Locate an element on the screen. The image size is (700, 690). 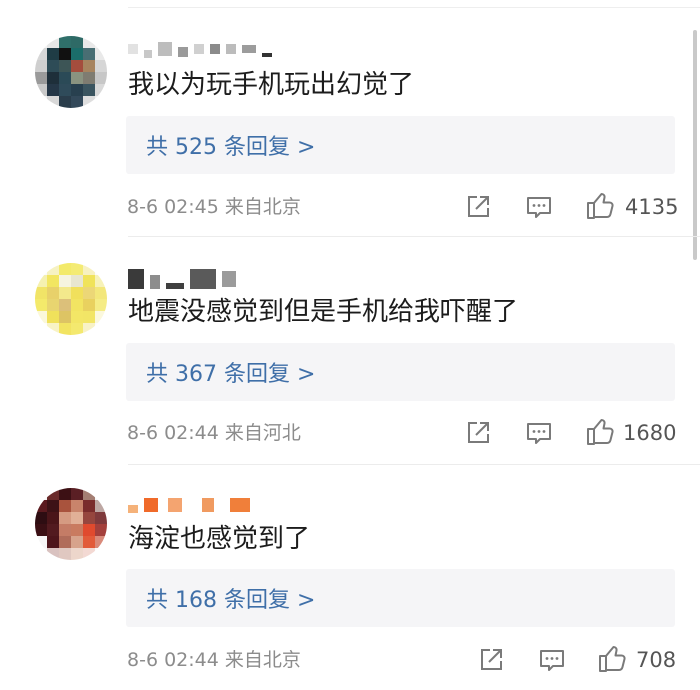
reply-summary-label: 共 525 条回复 > is located at coordinates (231, 147).